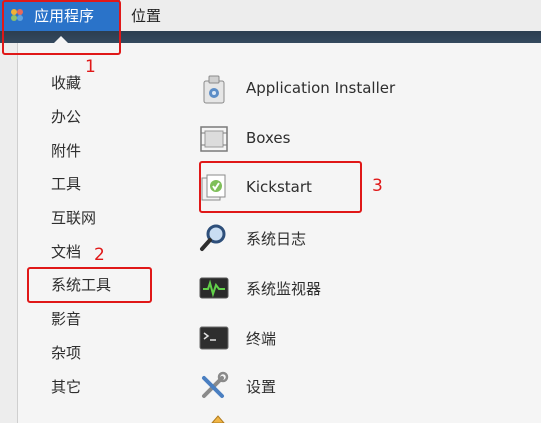 This screenshot has width=541, height=423. I want to click on category-sundry: 杂项, so click(66, 352).